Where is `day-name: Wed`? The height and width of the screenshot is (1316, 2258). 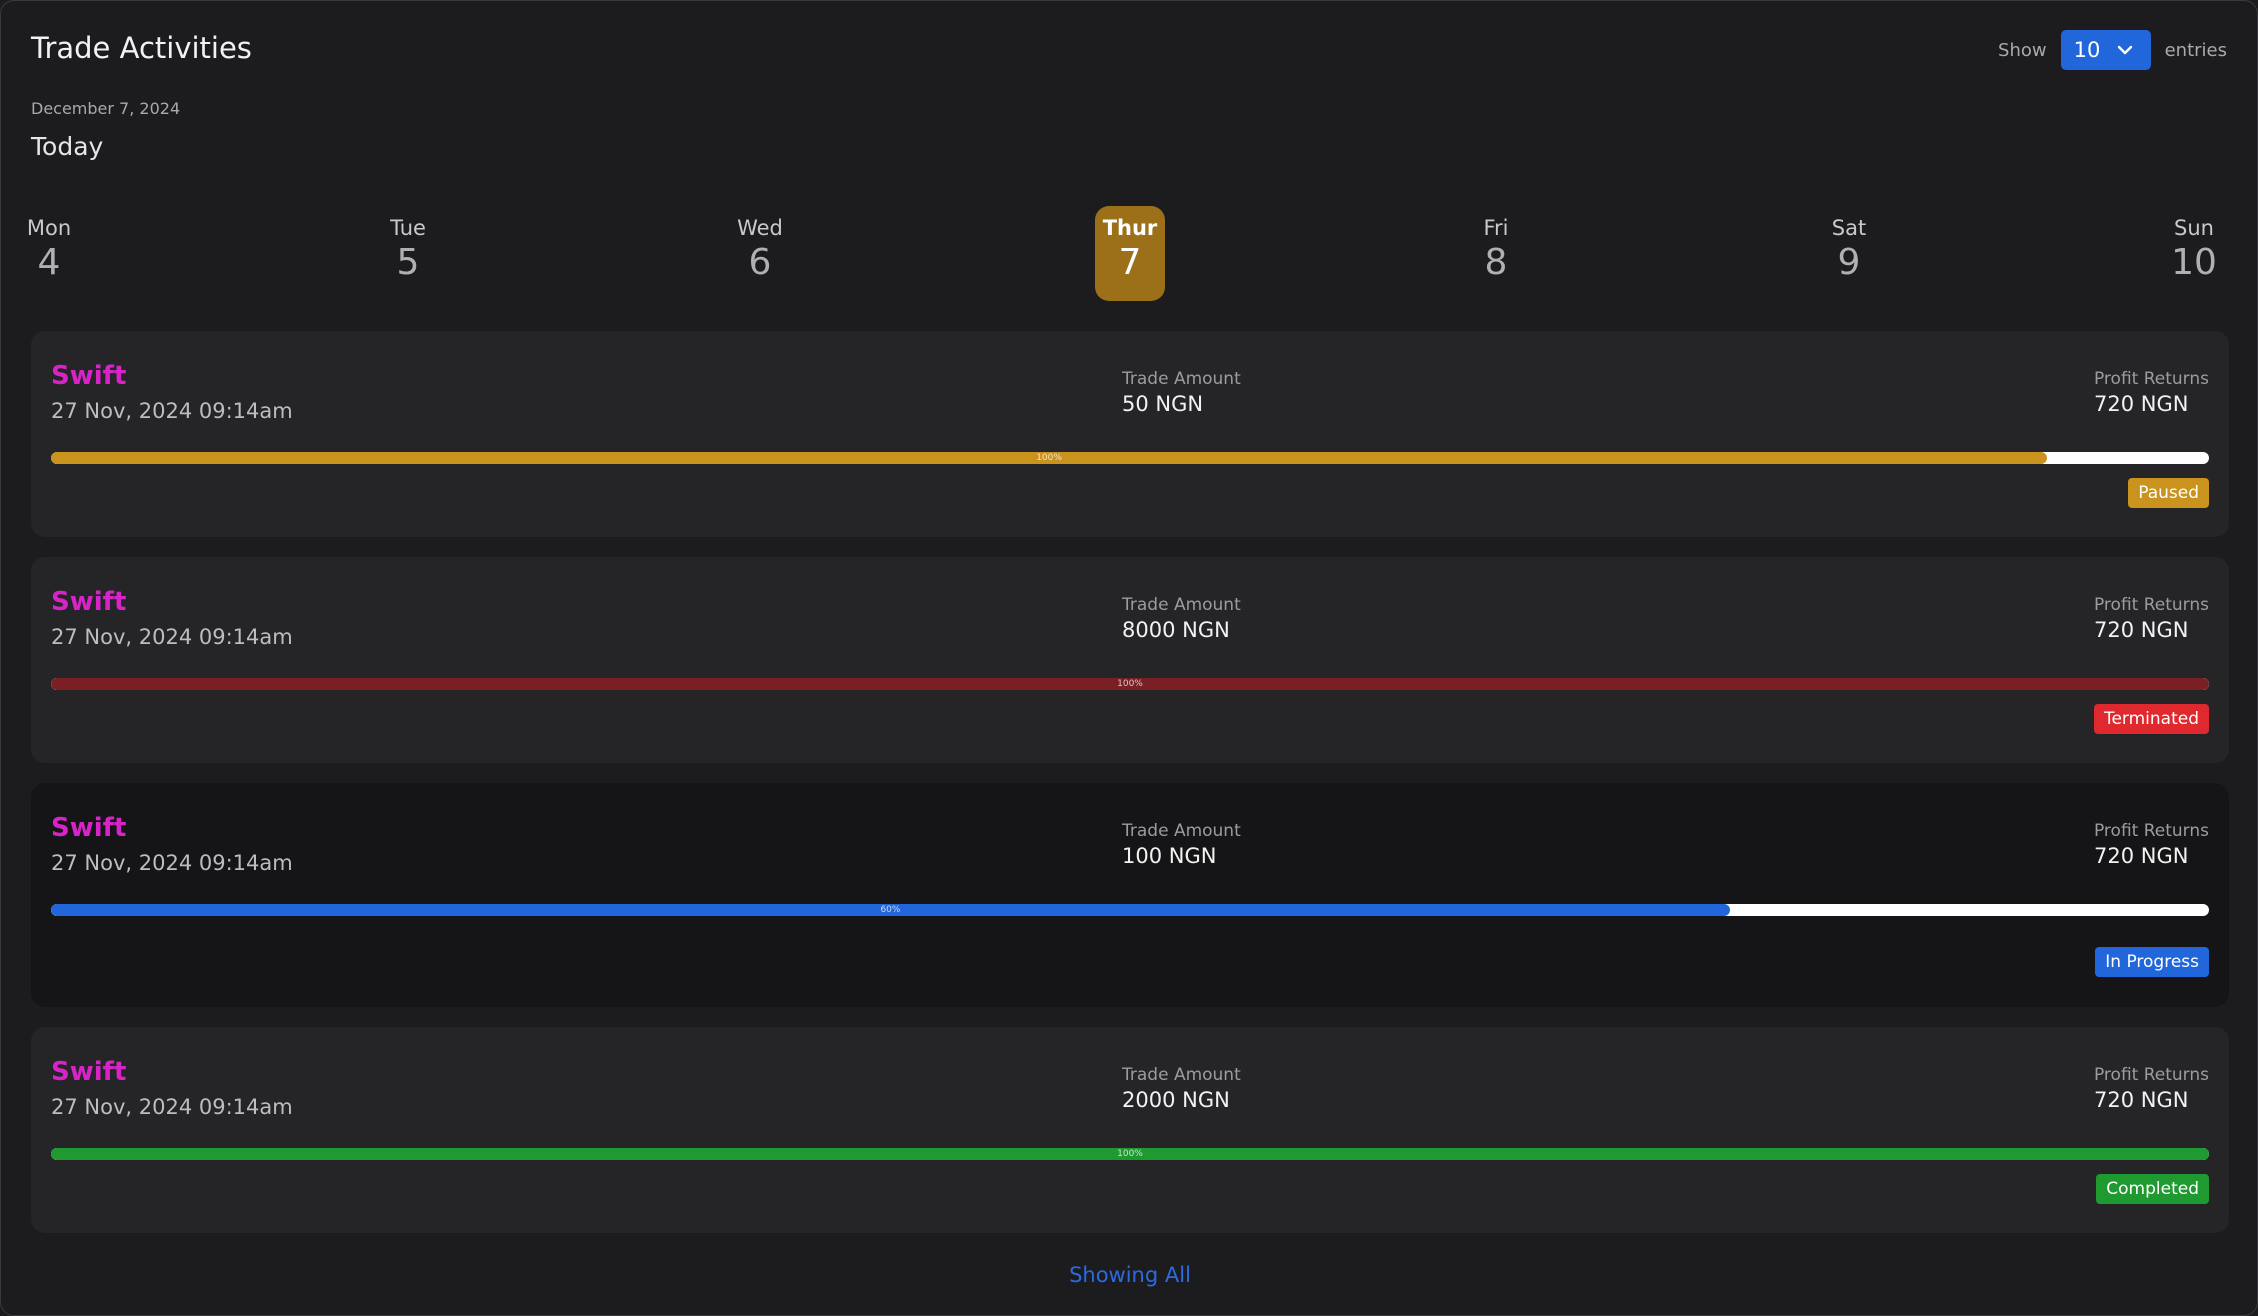 day-name: Wed is located at coordinates (760, 228).